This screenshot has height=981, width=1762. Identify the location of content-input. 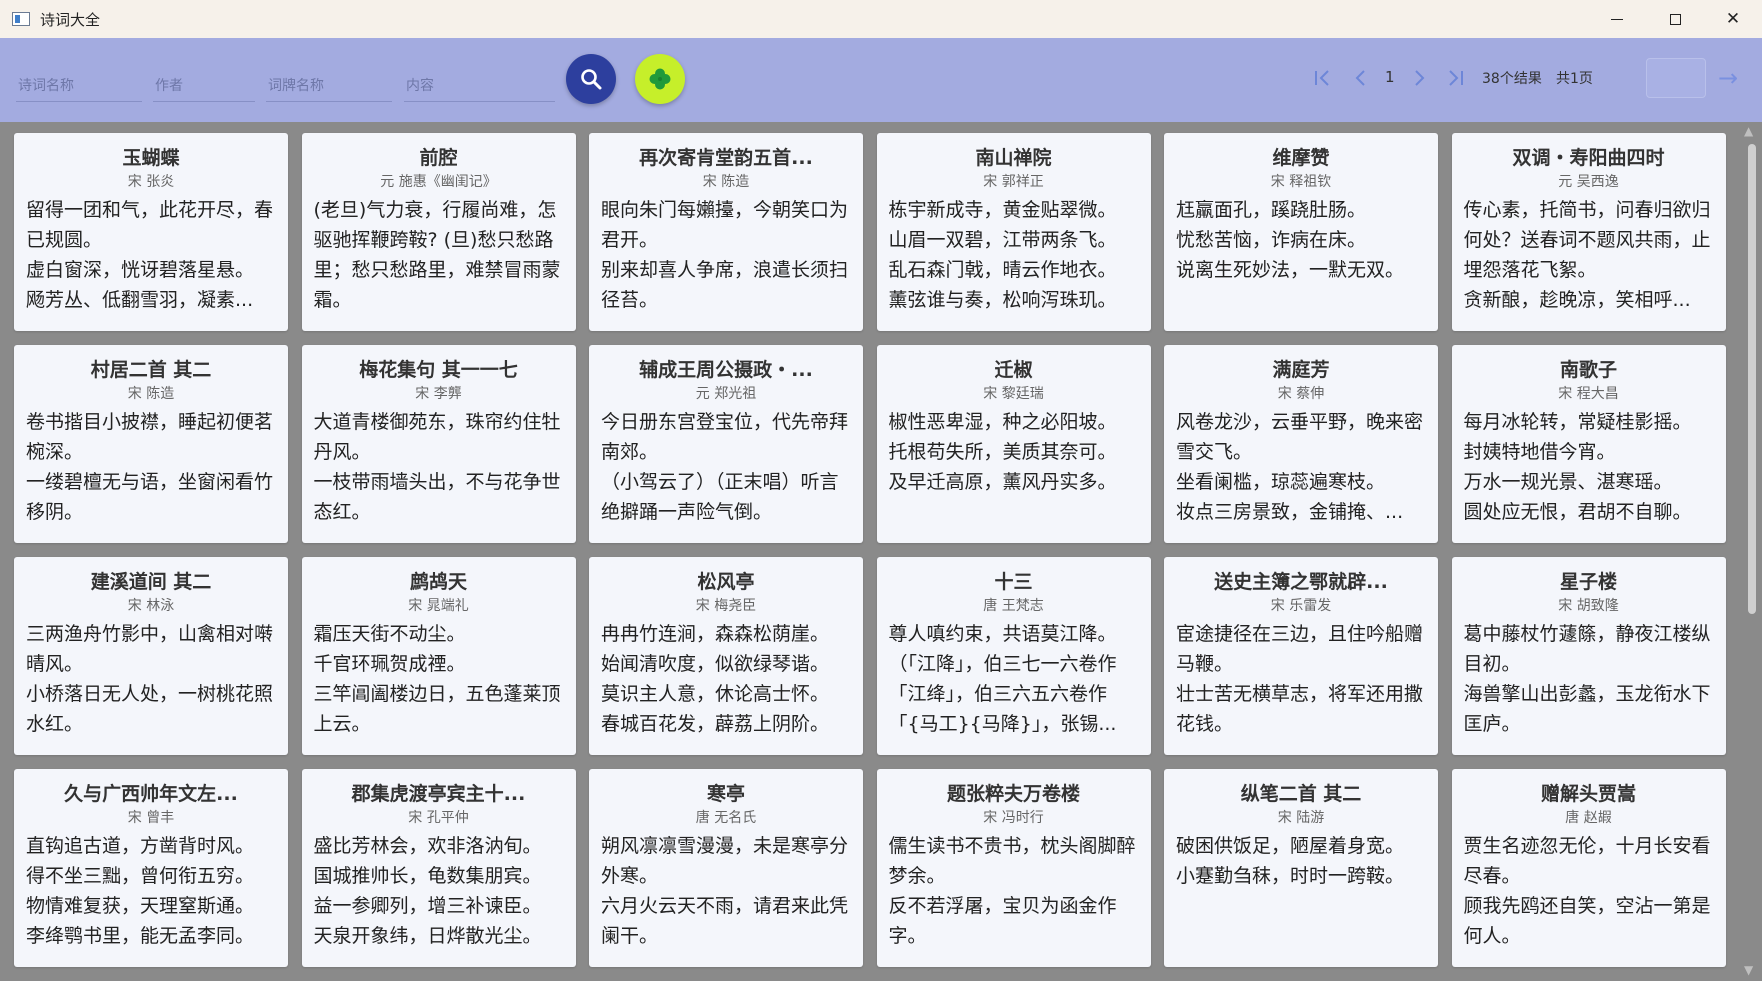
(481, 86).